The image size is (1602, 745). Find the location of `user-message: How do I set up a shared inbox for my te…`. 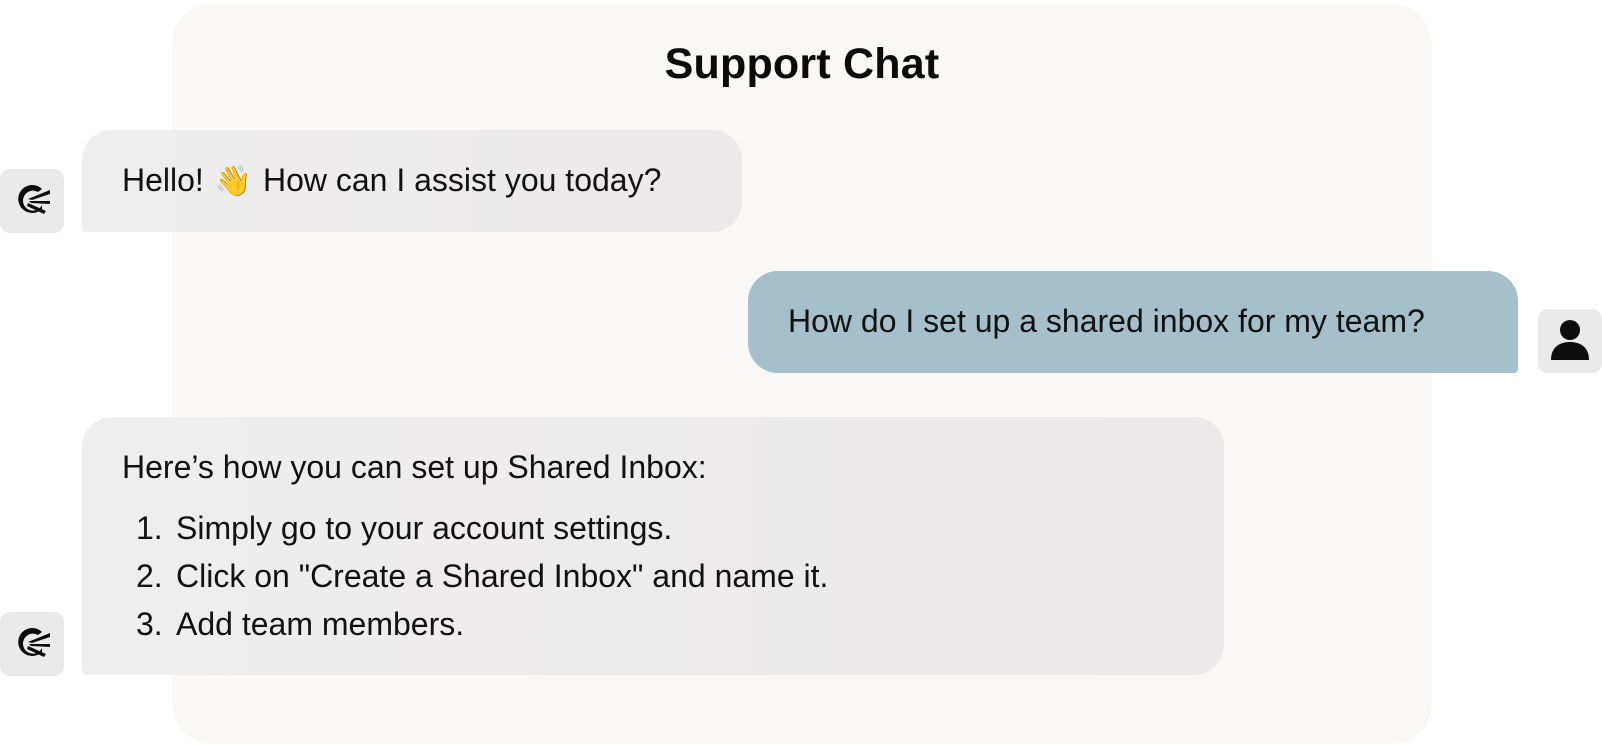

user-message: How do I set up a shared inbox for my te… is located at coordinates (1133, 322).